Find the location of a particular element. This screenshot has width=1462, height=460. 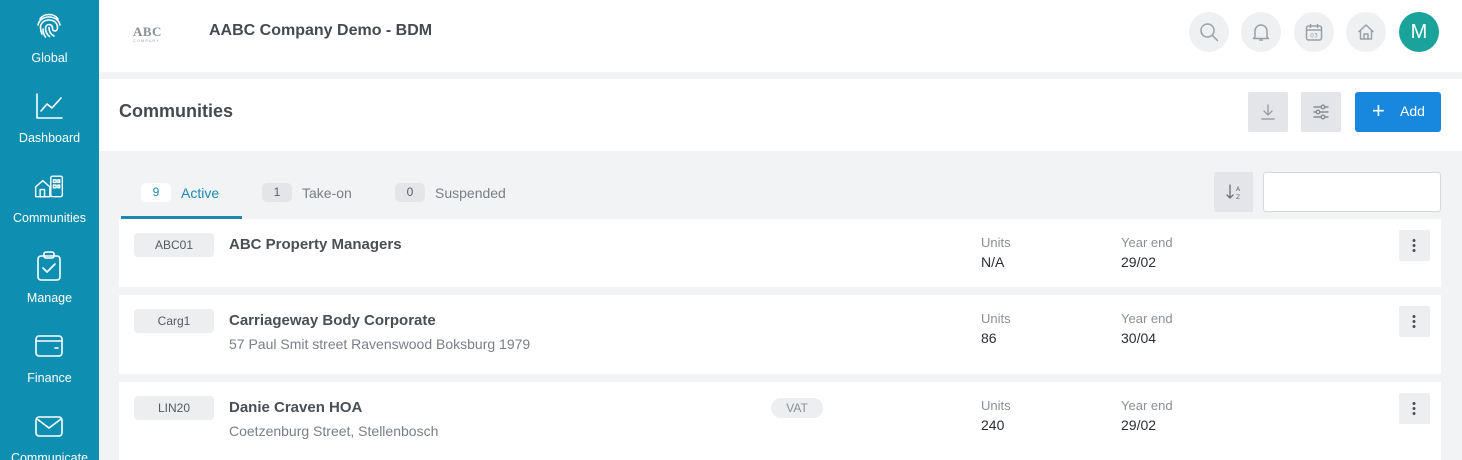

tab-label: Take-on is located at coordinates (327, 193).